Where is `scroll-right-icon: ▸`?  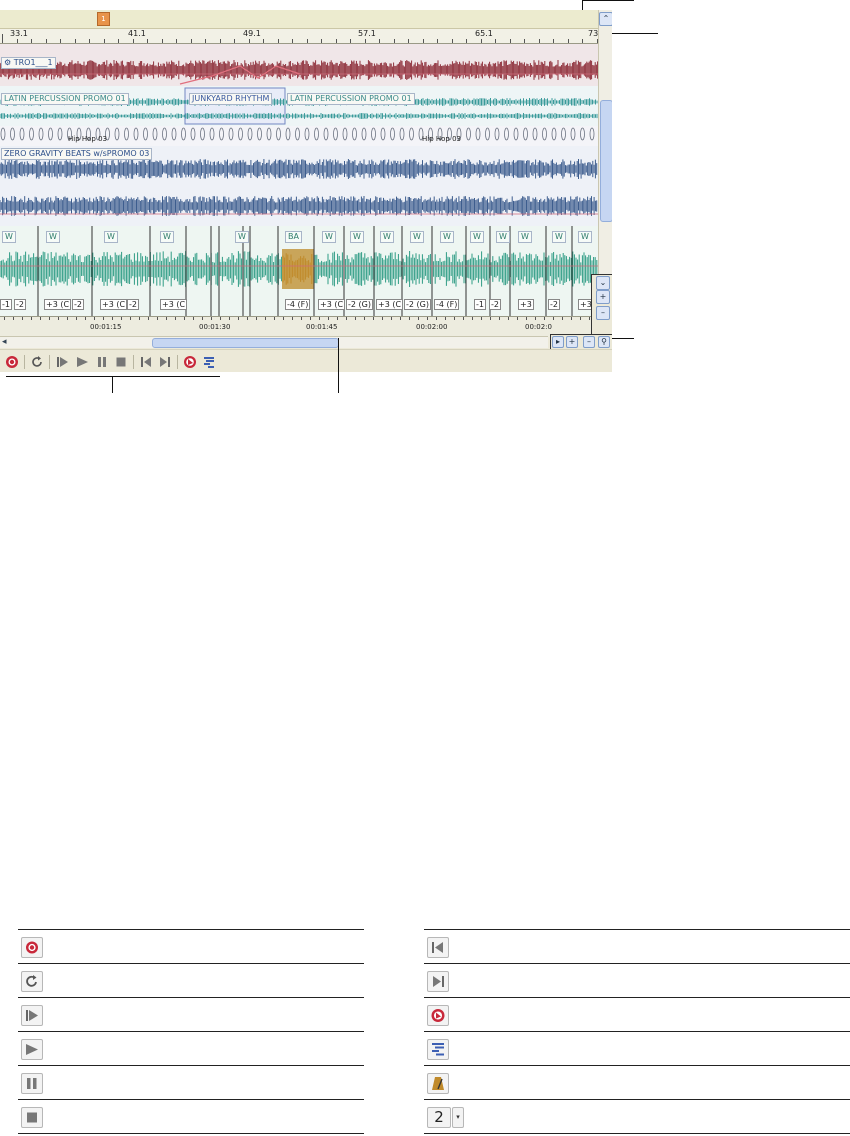
scroll-right-icon: ▸ is located at coordinates (558, 342).